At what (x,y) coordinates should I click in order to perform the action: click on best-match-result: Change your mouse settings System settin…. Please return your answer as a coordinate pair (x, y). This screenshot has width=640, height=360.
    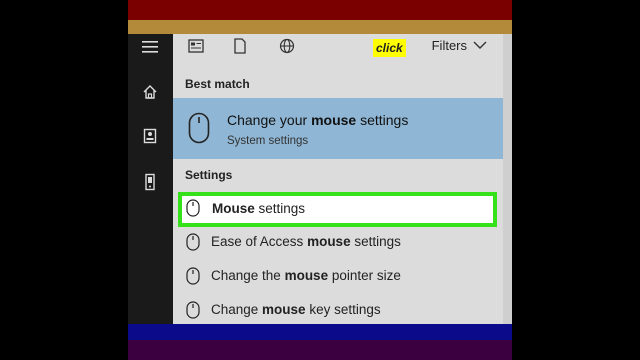
    Looking at the image, I should click on (338, 128).